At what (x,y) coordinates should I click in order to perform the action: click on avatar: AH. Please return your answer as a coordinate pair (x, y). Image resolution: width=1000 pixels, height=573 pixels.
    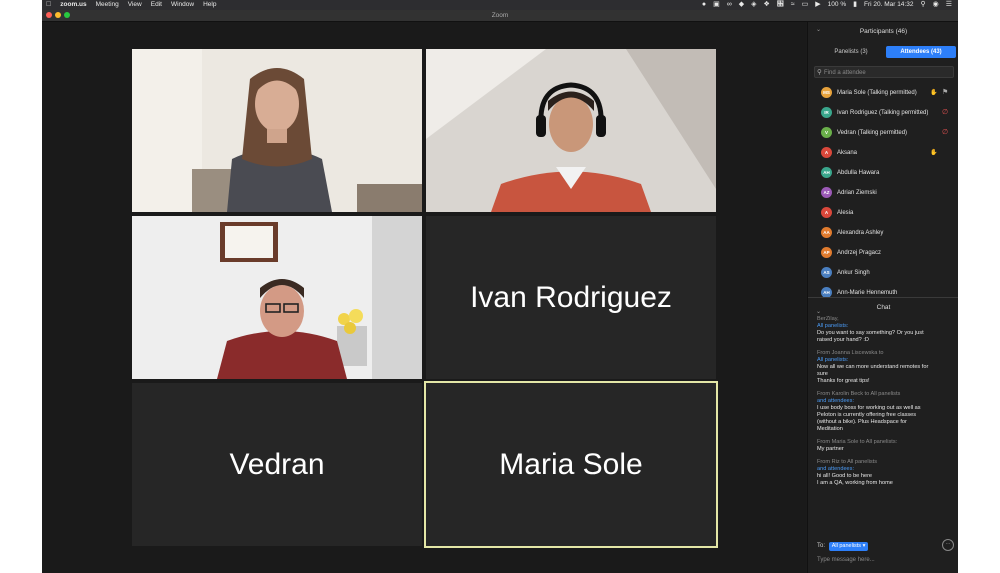
    Looking at the image, I should click on (826, 172).